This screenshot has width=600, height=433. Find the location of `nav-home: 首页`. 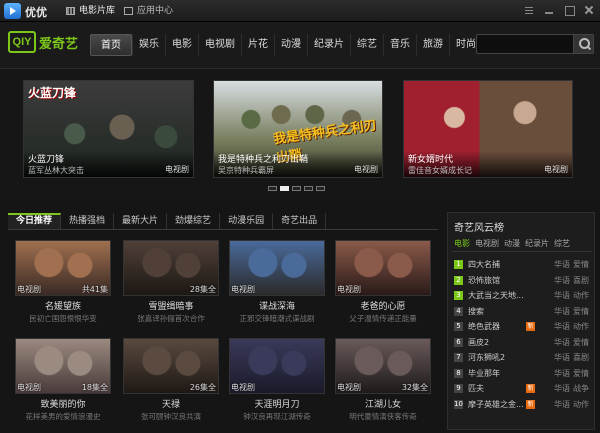

nav-home: 首页 is located at coordinates (111, 45).